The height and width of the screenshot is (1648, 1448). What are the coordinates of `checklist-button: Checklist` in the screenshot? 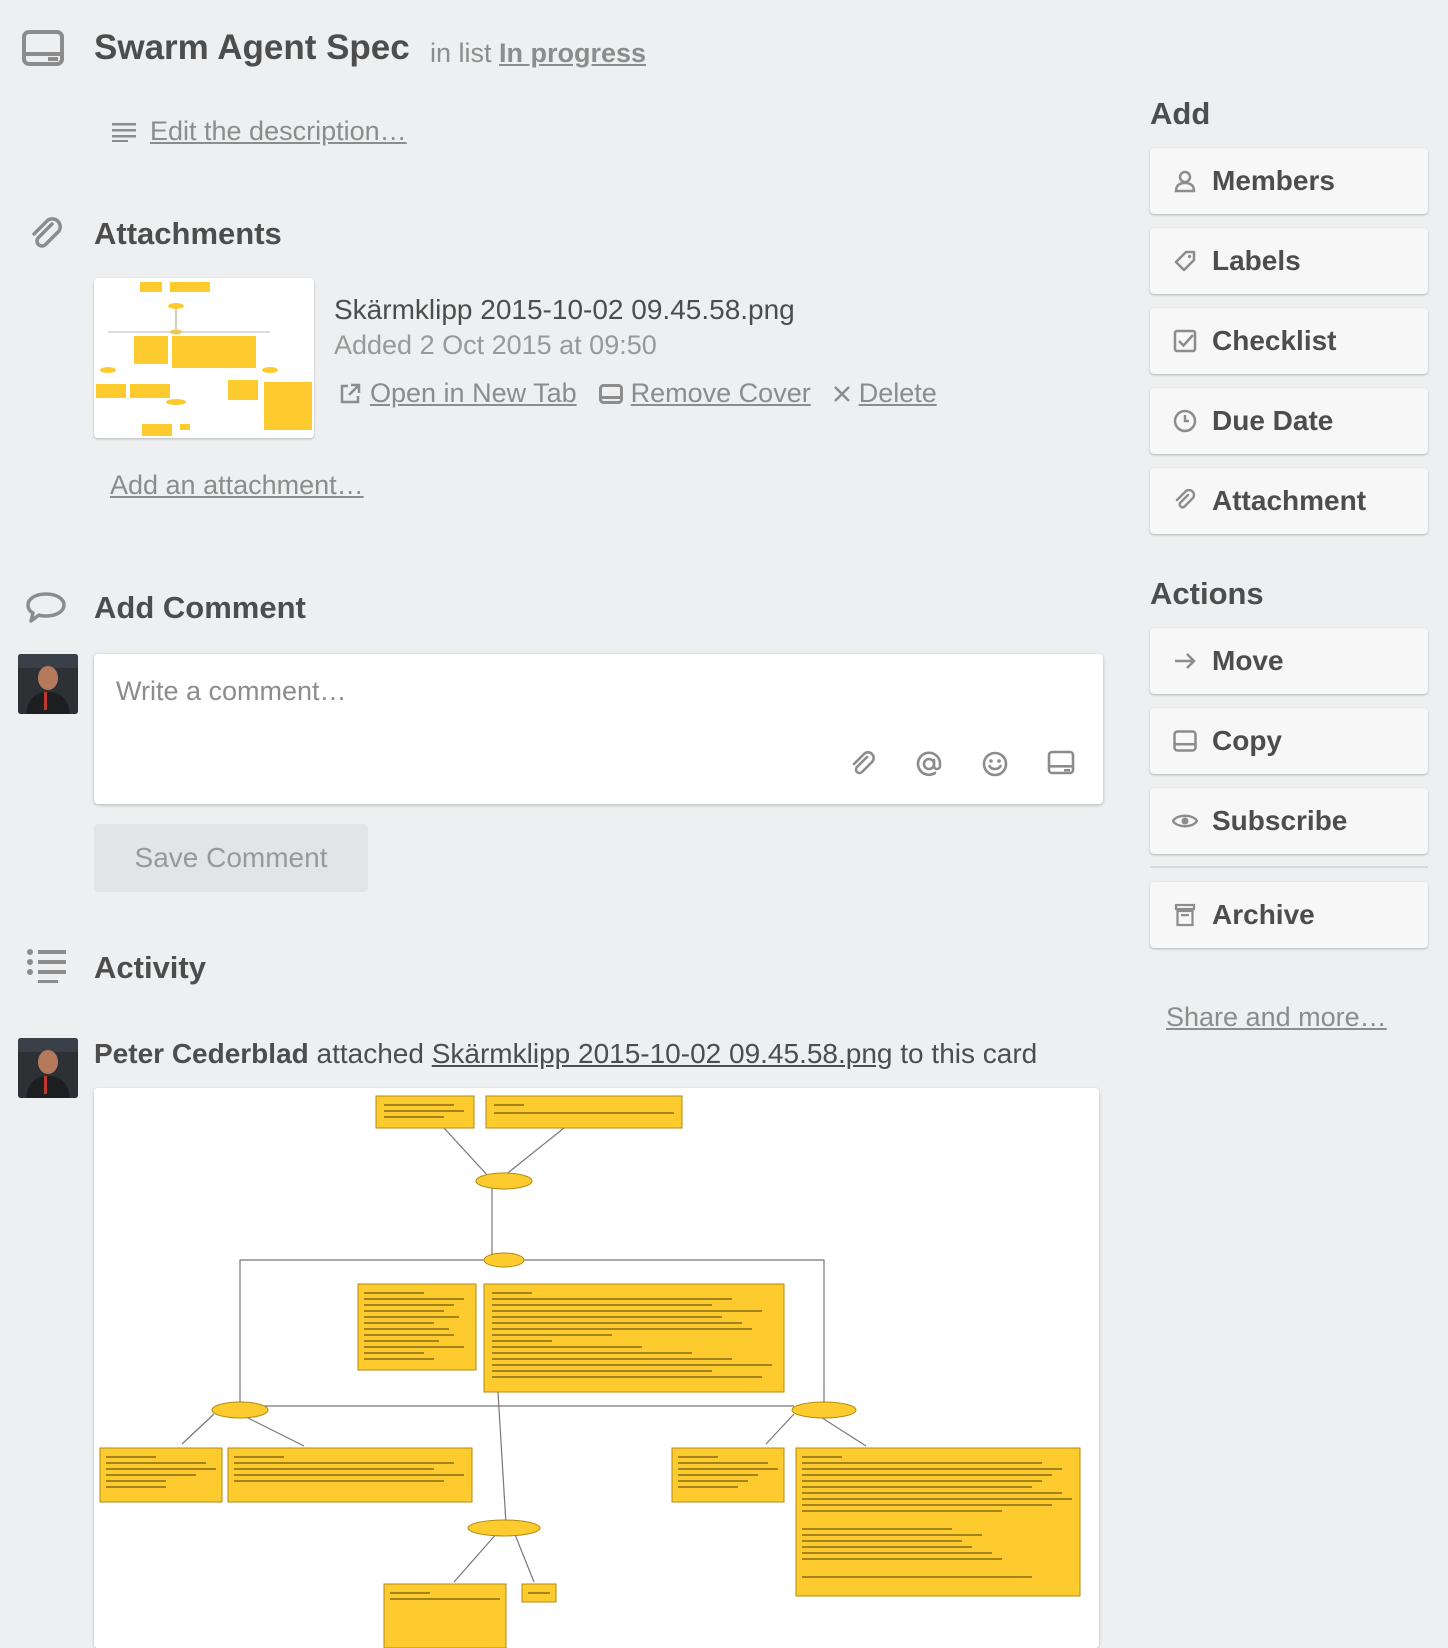 It's located at (1289, 341).